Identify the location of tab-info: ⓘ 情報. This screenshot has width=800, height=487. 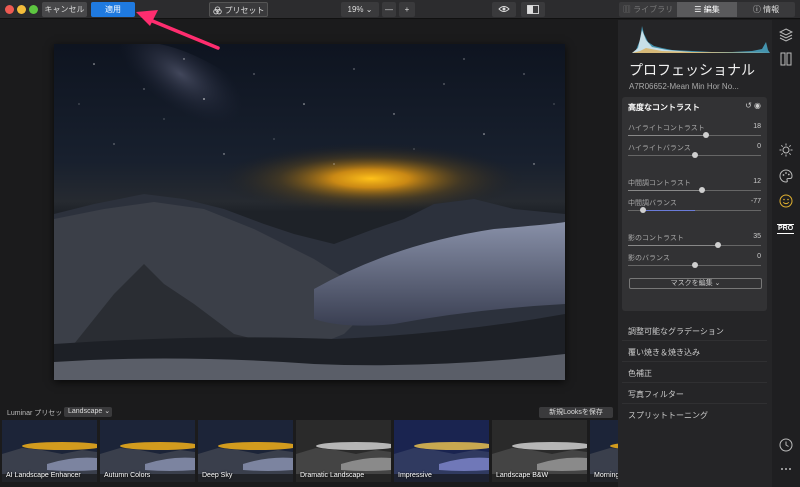
(766, 9).